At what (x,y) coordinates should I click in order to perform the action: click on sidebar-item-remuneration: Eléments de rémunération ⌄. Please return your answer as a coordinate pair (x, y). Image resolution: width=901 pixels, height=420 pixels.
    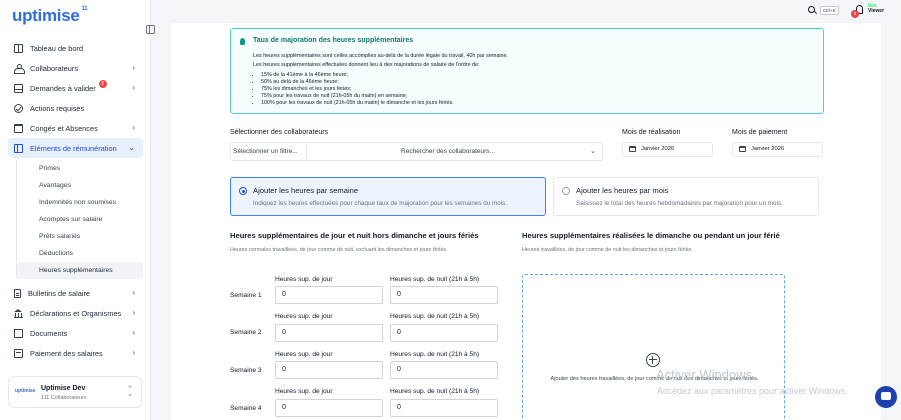
    Looking at the image, I should click on (75, 148).